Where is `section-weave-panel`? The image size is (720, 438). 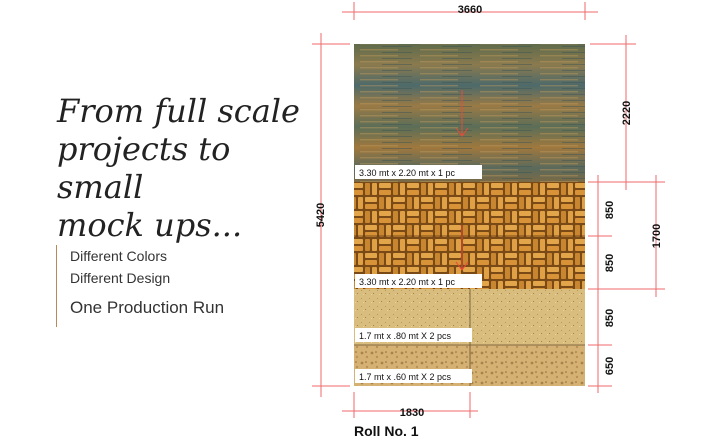
section-weave-panel is located at coordinates (469, 235).